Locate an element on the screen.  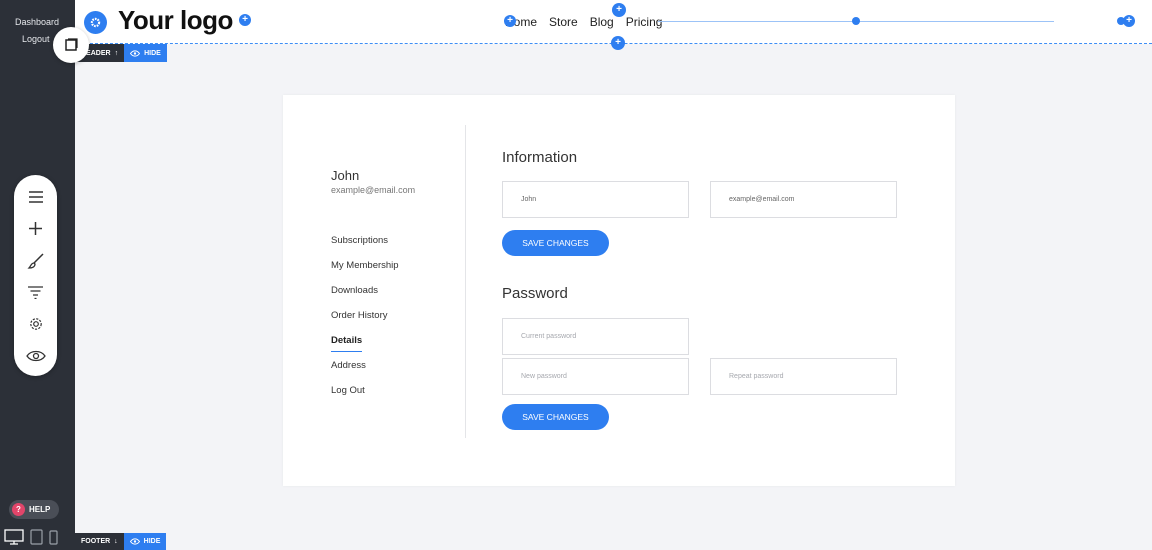
nav-pricing: Pricing is located at coordinates (644, 22).